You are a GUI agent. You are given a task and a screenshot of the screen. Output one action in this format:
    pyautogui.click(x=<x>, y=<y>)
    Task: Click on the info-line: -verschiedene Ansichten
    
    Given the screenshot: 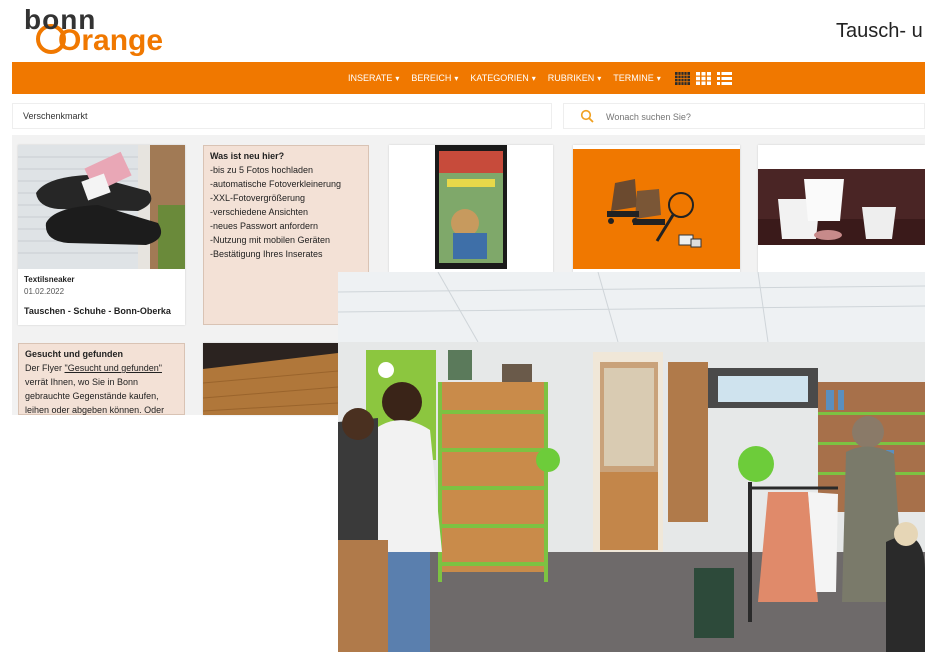 What is the action you would take?
    pyautogui.click(x=259, y=211)
    